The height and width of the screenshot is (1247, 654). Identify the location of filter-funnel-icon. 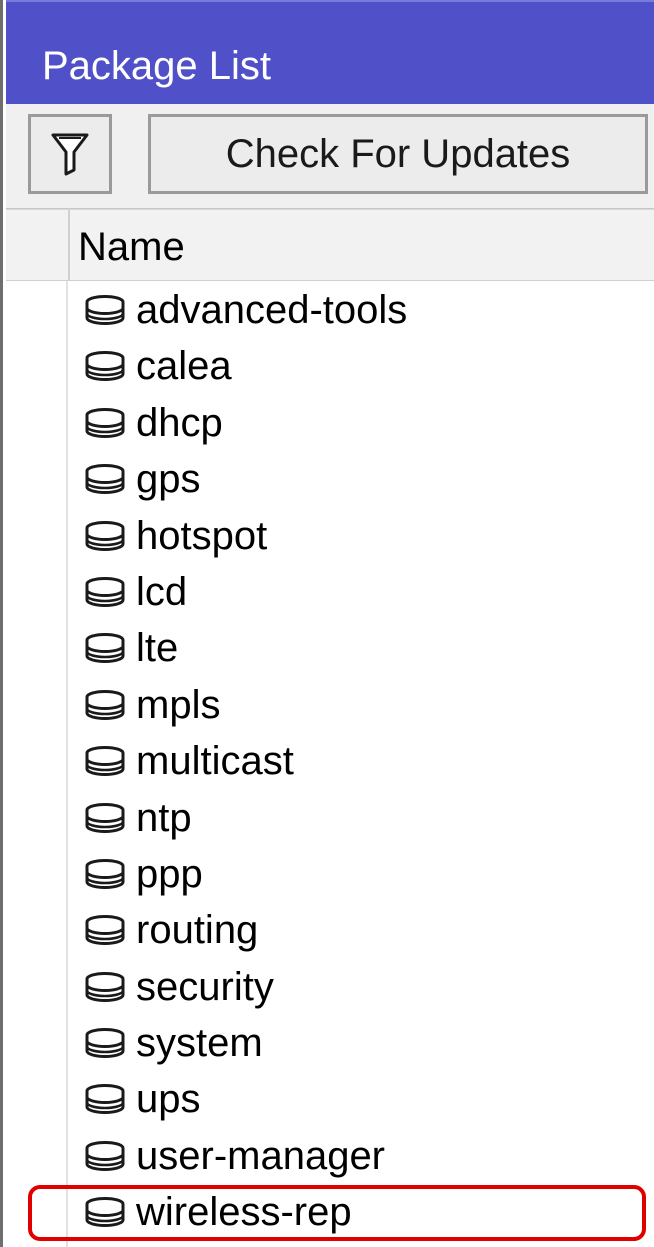
(70, 154).